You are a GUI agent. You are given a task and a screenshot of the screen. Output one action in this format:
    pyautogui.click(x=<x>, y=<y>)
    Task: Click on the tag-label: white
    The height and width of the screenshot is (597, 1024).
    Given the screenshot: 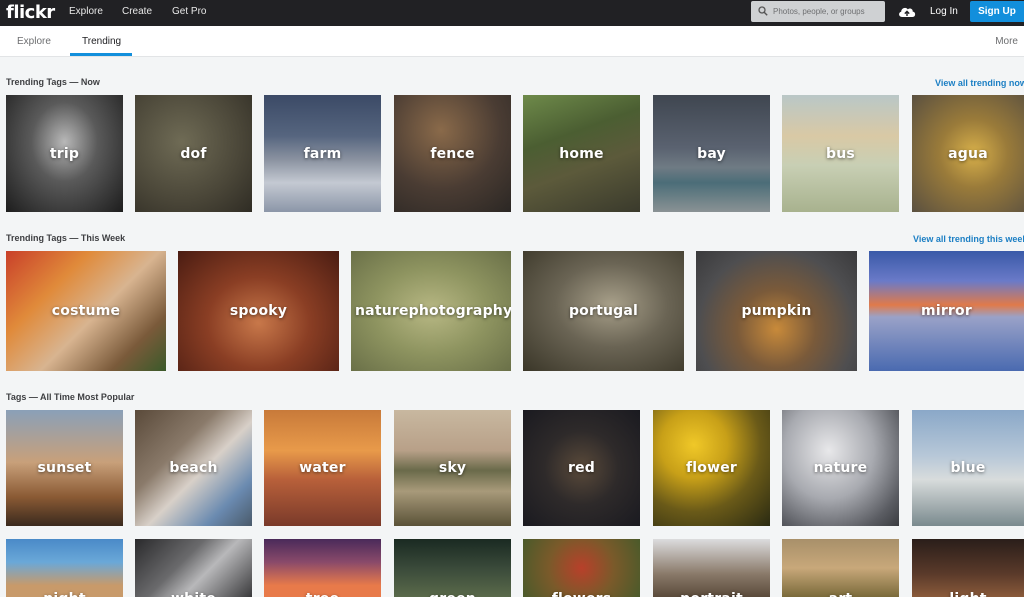 What is the action you would take?
    pyautogui.click(x=193, y=594)
    